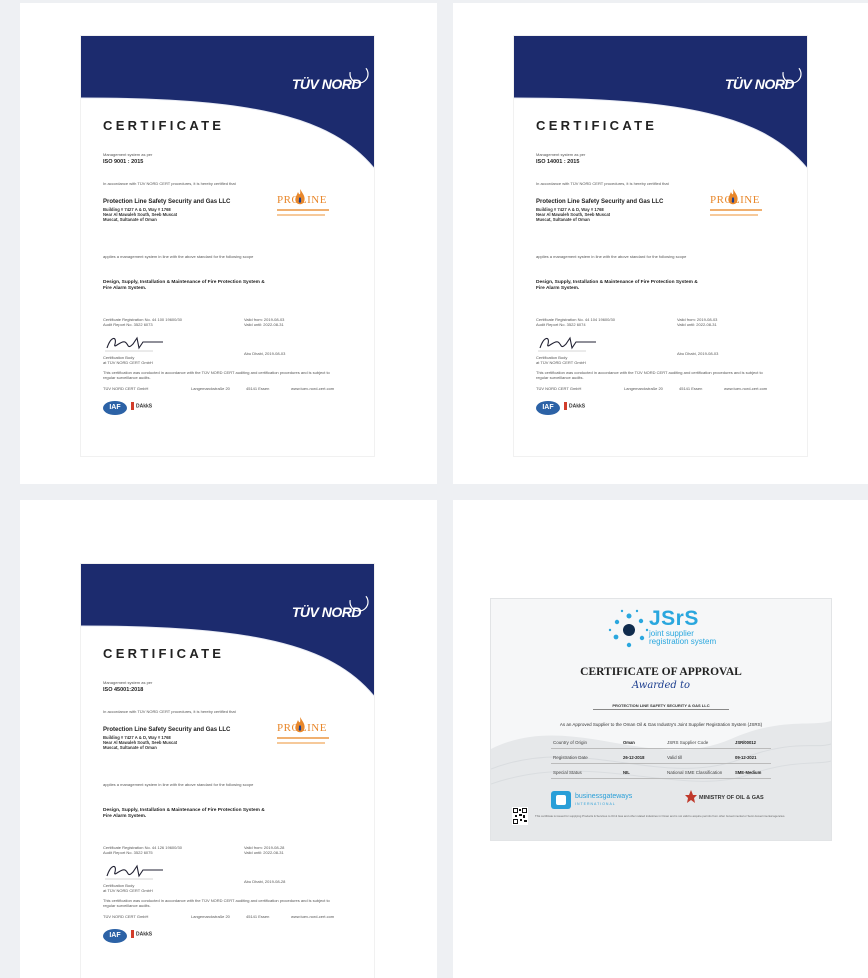  Describe the element at coordinates (265, 881) in the screenshot. I see `issue-date: Abu Dhabi, 2019-08-28` at that location.